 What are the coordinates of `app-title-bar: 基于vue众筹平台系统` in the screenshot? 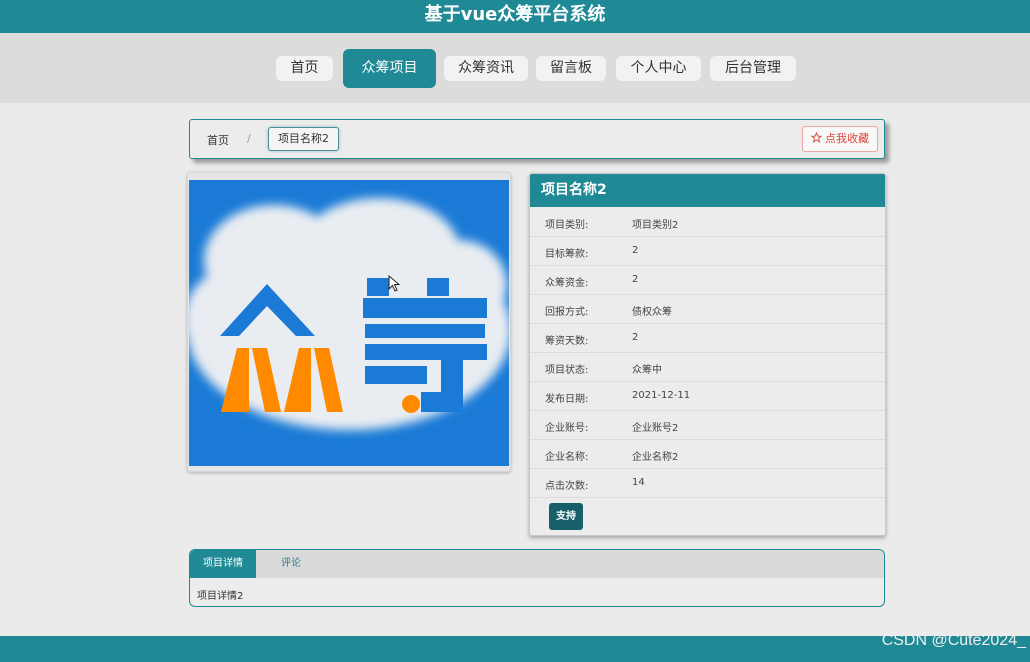 It's located at (515, 16).